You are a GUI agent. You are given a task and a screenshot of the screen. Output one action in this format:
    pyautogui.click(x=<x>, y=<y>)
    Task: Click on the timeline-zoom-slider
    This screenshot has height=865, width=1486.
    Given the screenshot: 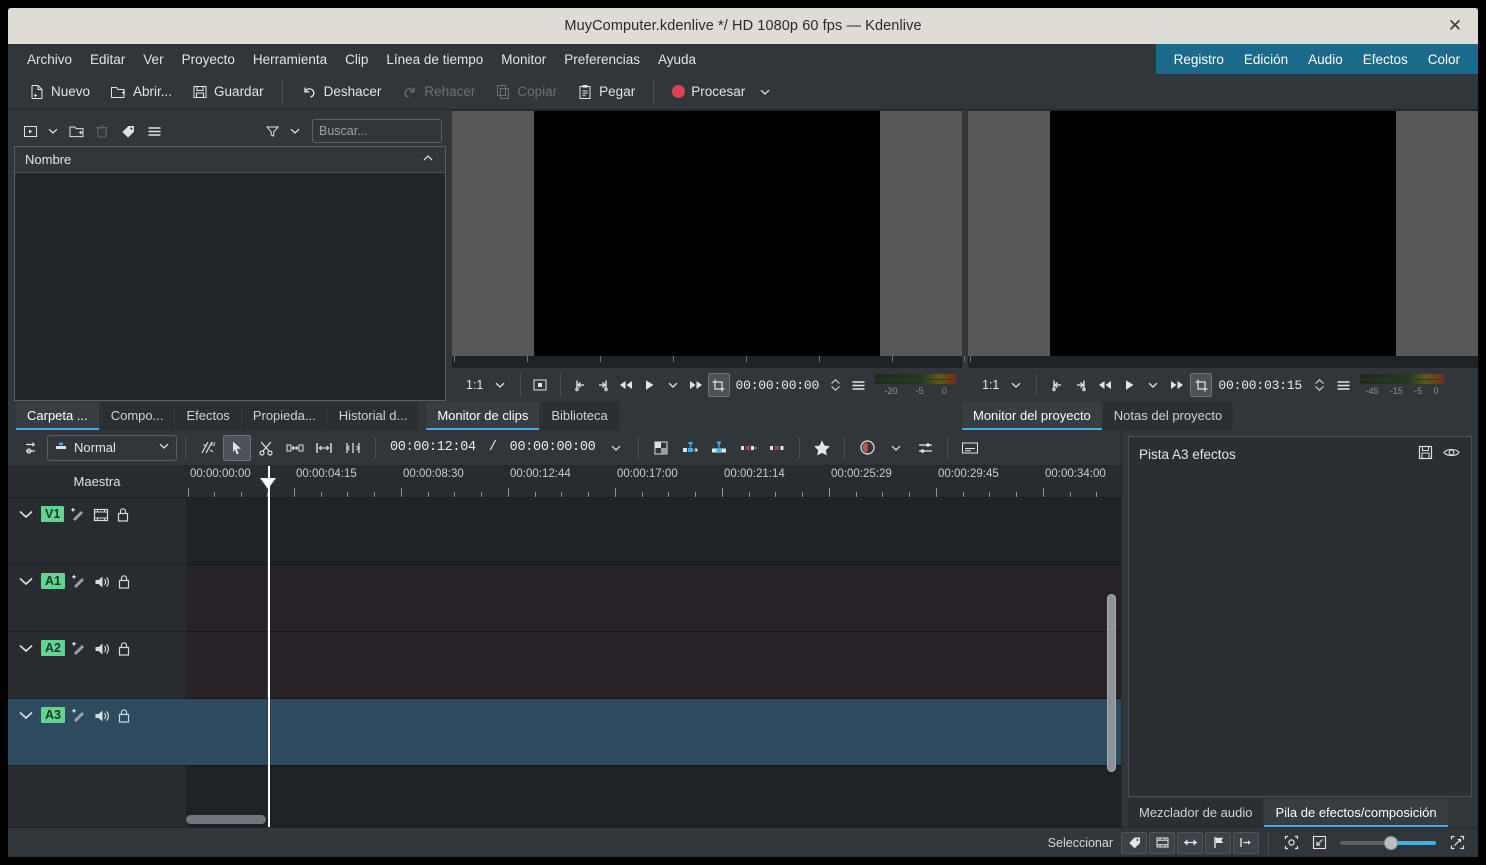 What is the action you would take?
    pyautogui.click(x=1388, y=843)
    